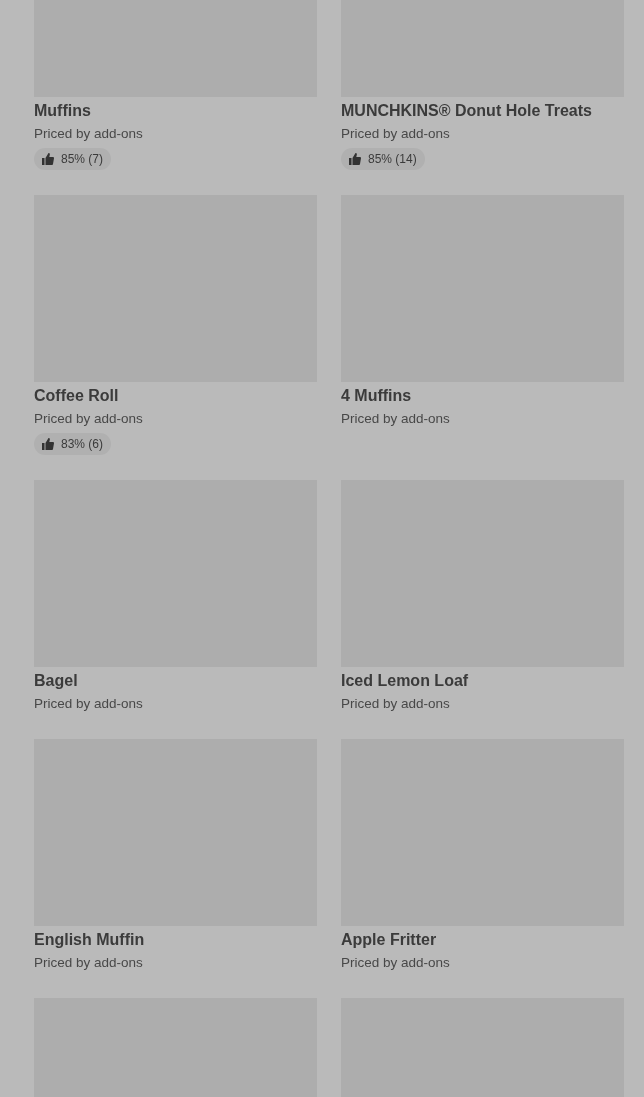 The image size is (644, 1097). Describe the element at coordinates (73, 159) in the screenshot. I see `rating-badge: 85% (7)` at that location.